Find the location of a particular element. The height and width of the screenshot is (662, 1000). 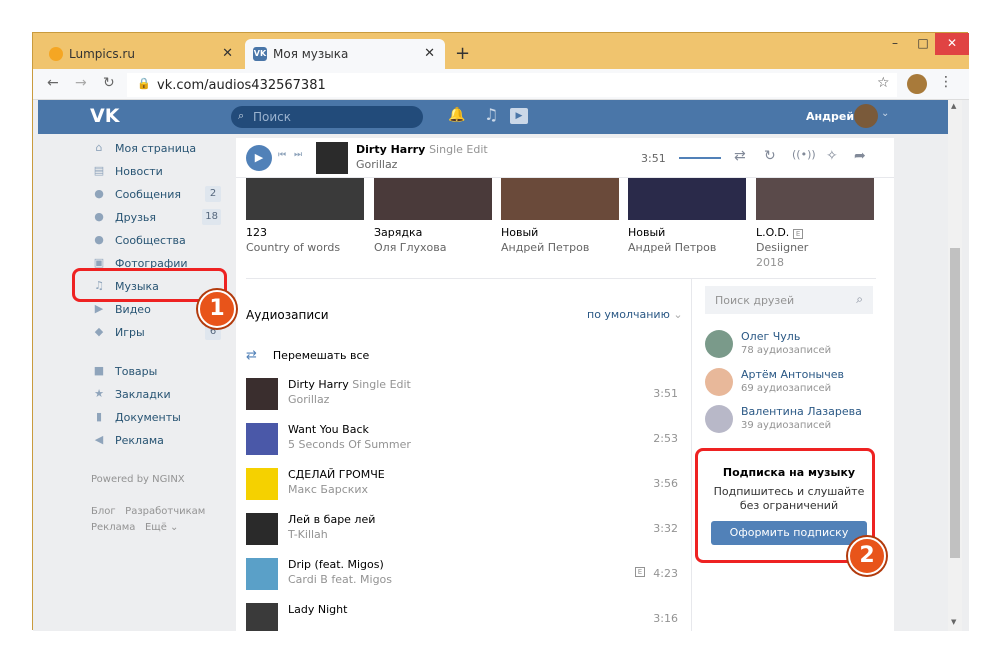

album-card: Зарядка Оля Глухова is located at coordinates (433, 216).